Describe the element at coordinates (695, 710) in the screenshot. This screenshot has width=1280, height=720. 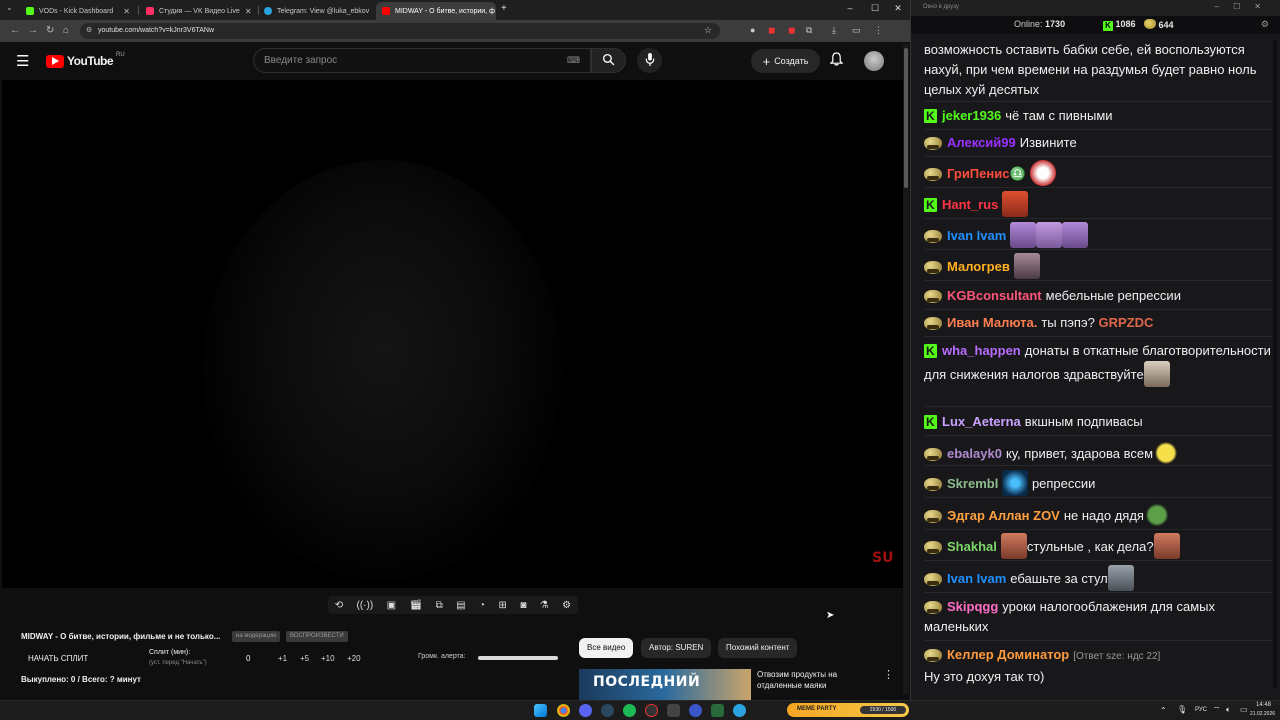
I see `media-player-icon` at that location.